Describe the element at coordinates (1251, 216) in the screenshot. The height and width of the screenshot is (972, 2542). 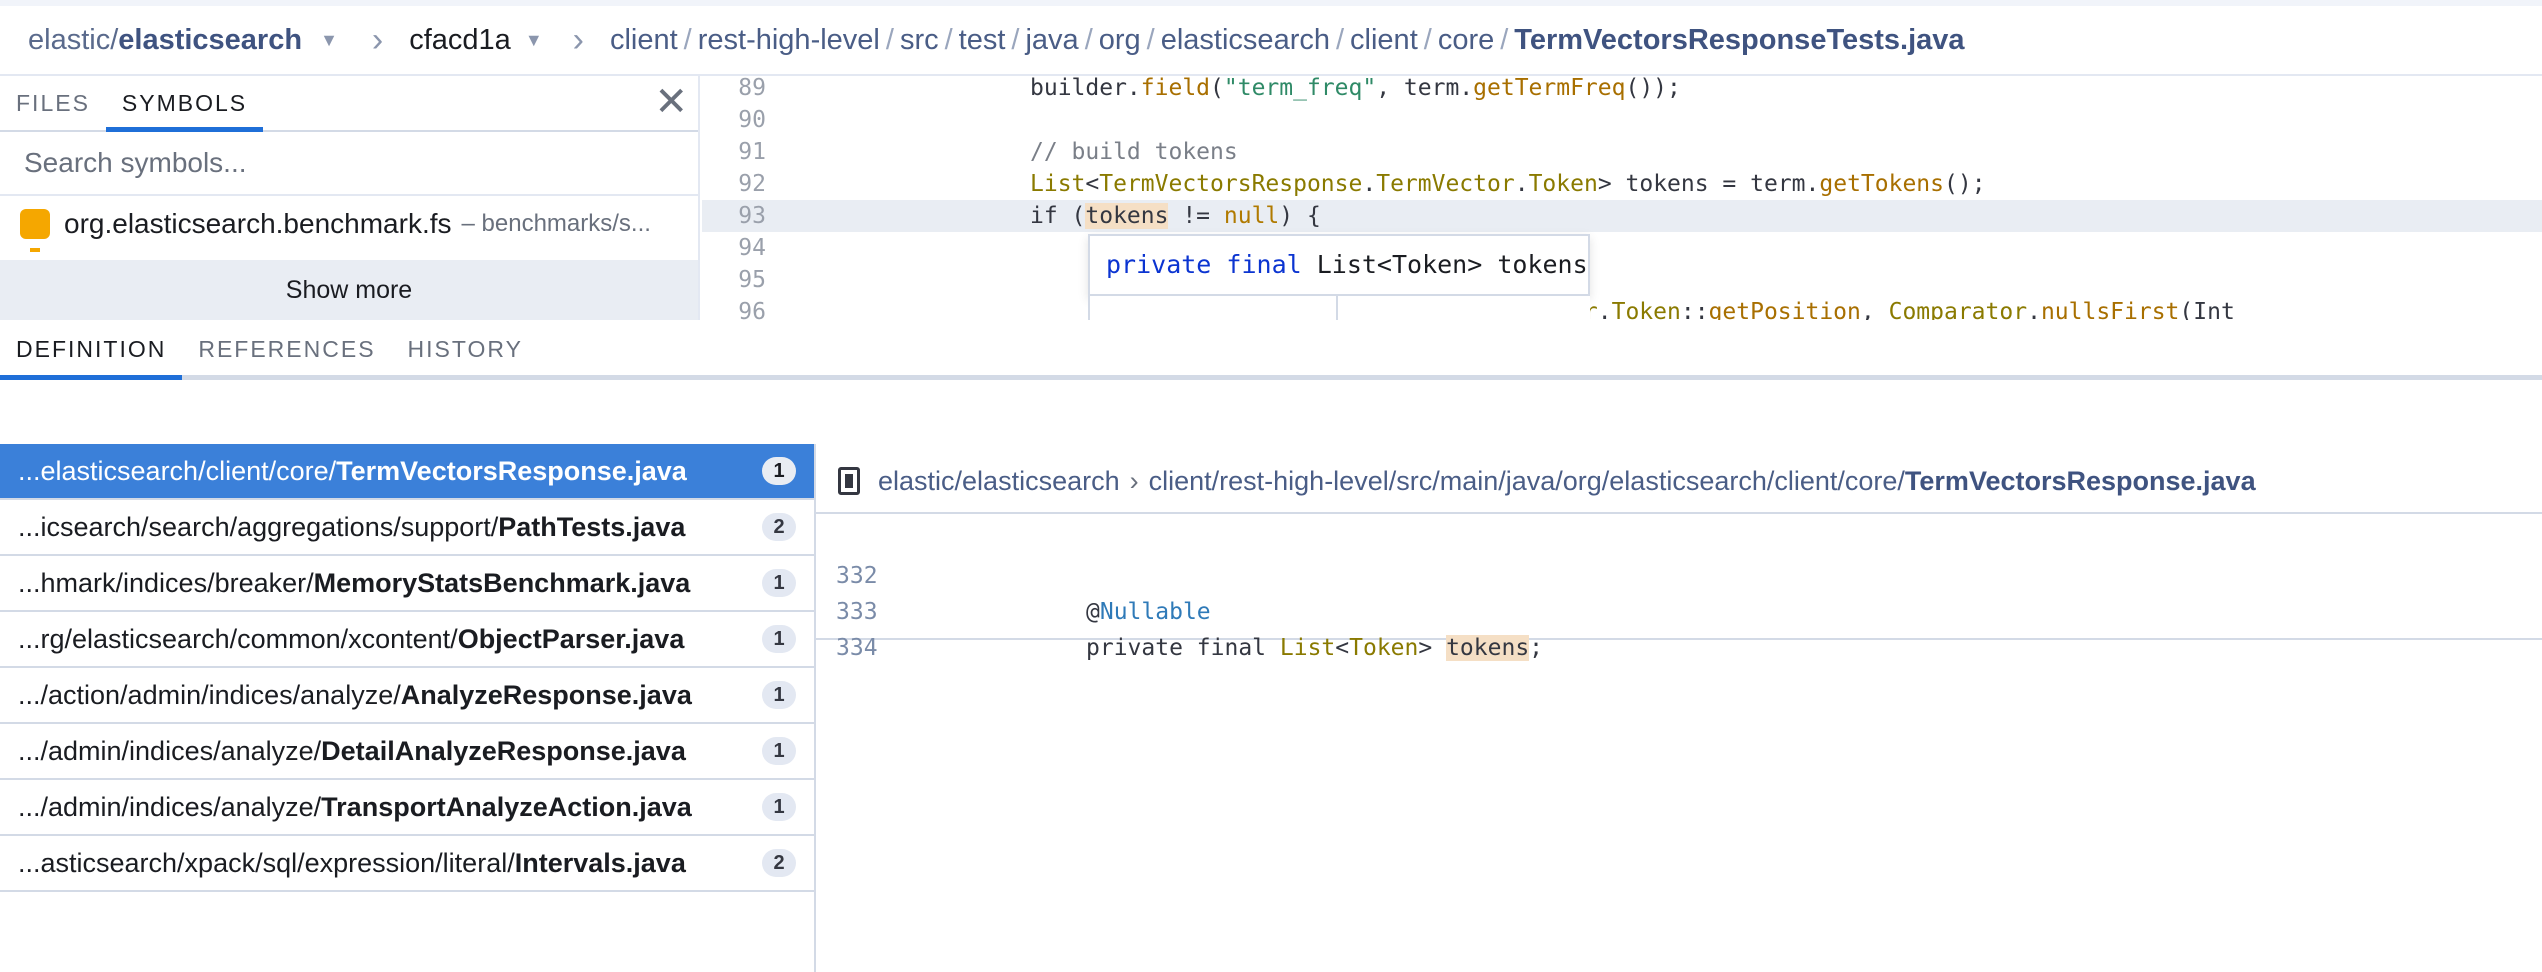
I see `code-token: null` at that location.